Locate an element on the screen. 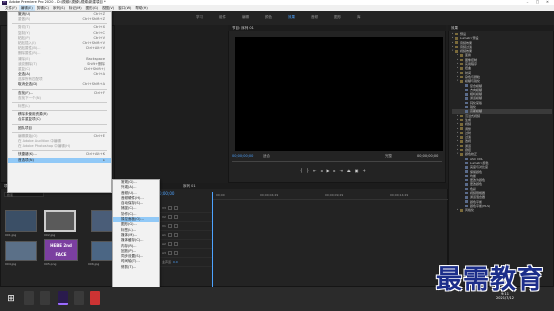 The width and height of the screenshot is (554, 311). track-header: V2 is located at coordinates (186, 217).